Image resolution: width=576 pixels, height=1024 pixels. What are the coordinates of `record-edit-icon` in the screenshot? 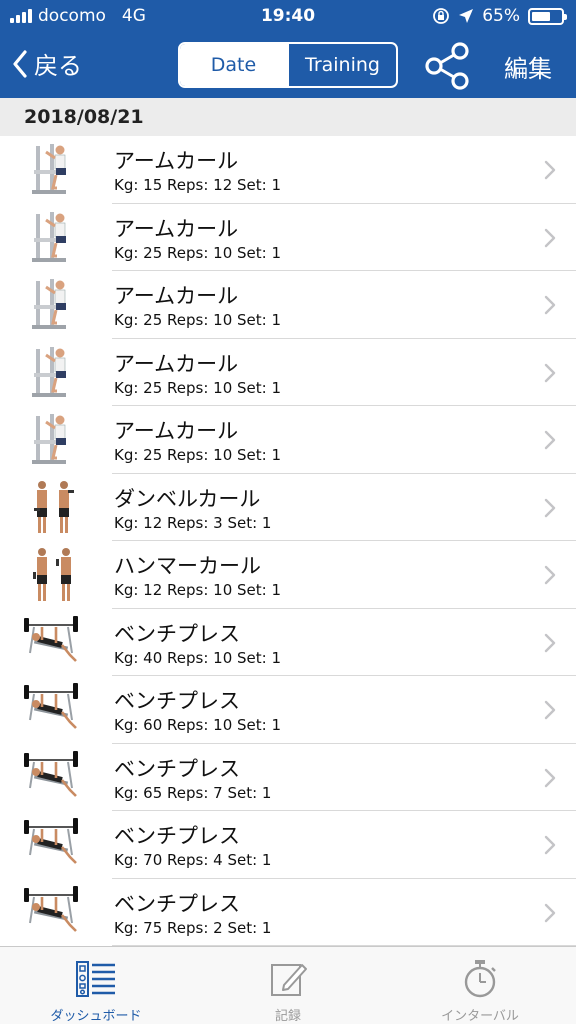 It's located at (289, 980).